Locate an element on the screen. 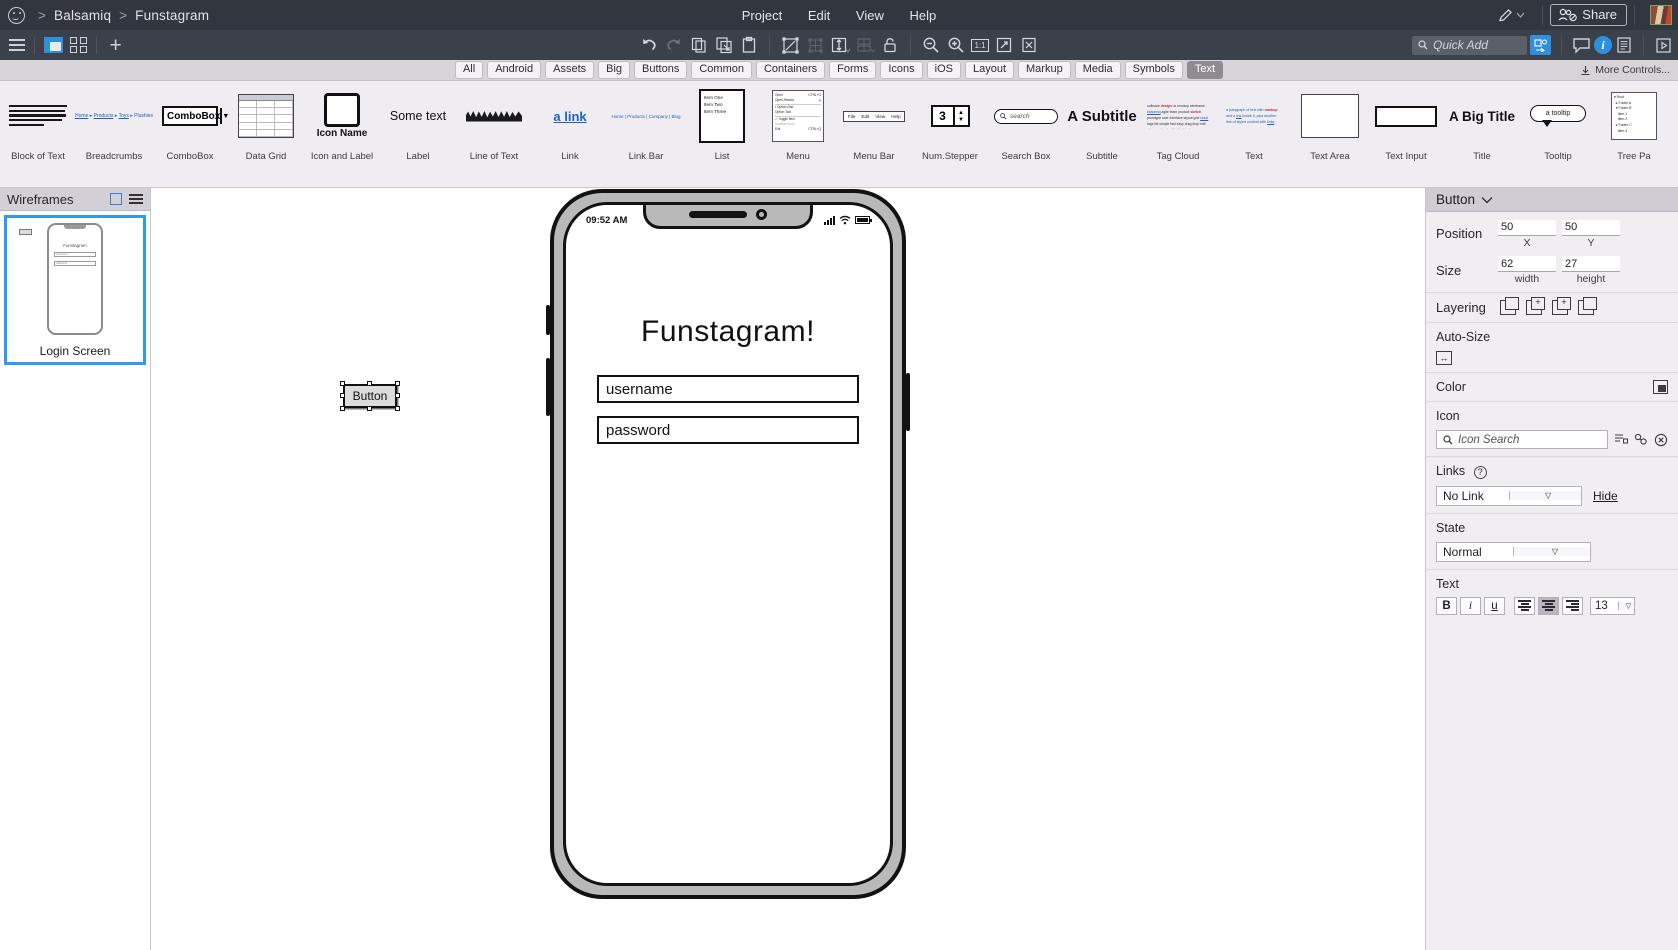 Image resolution: width=1678 pixels, height=950 pixels. resize-handle-sw is located at coordinates (342, 408).